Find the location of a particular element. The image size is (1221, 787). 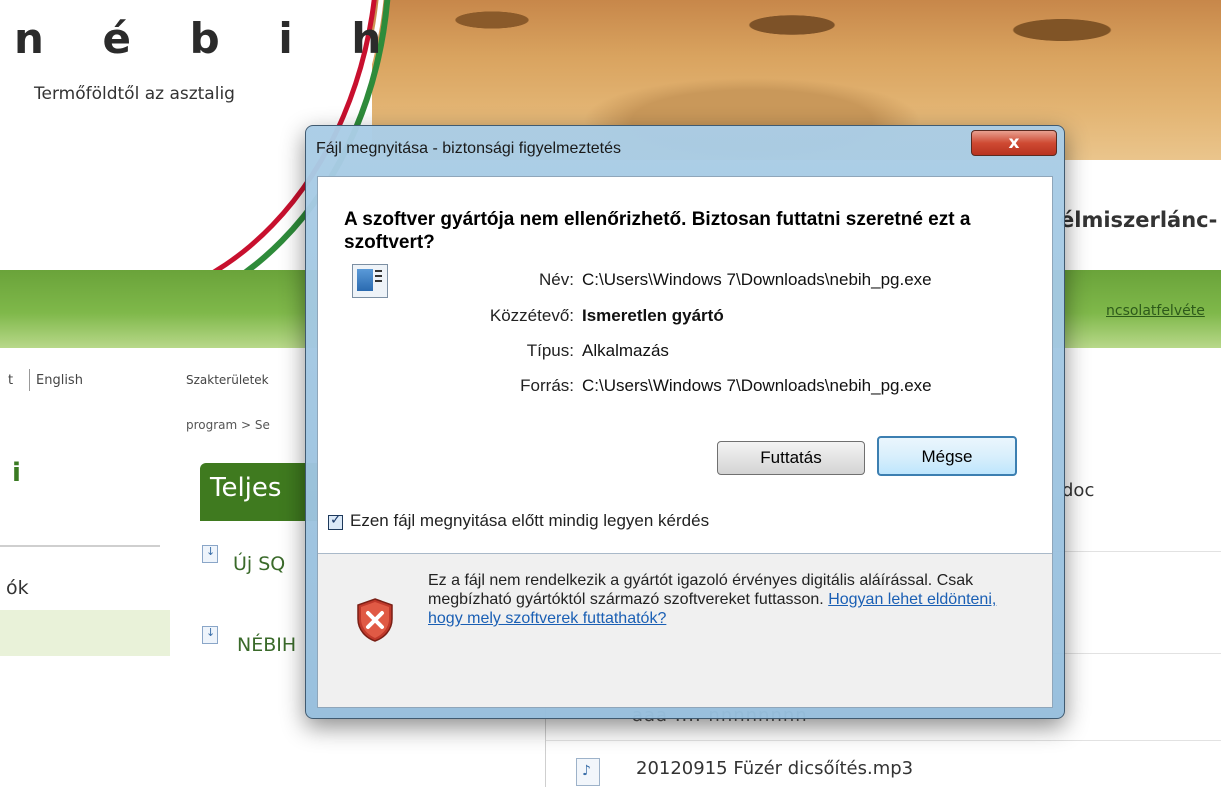

always-ask-checkbox: ✓ is located at coordinates (335, 521).